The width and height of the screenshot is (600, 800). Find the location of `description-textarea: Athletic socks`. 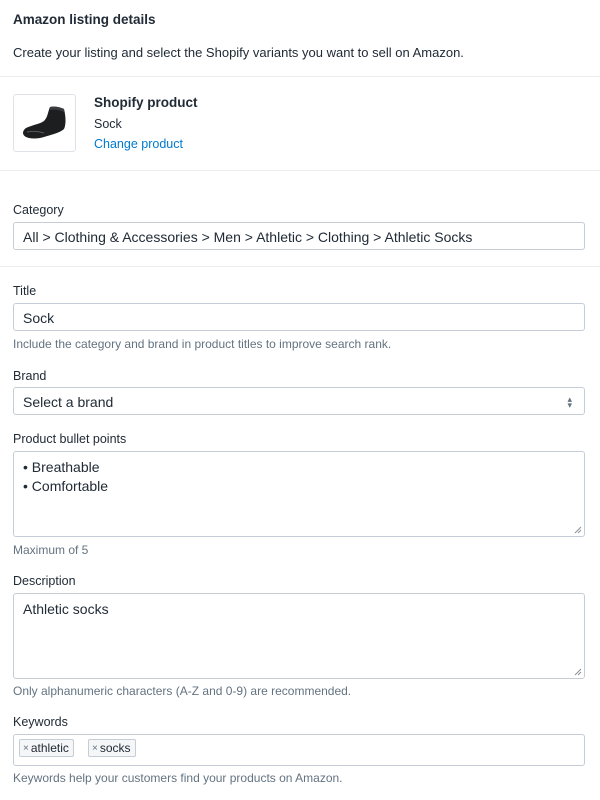

description-textarea: Athletic socks is located at coordinates (299, 636).